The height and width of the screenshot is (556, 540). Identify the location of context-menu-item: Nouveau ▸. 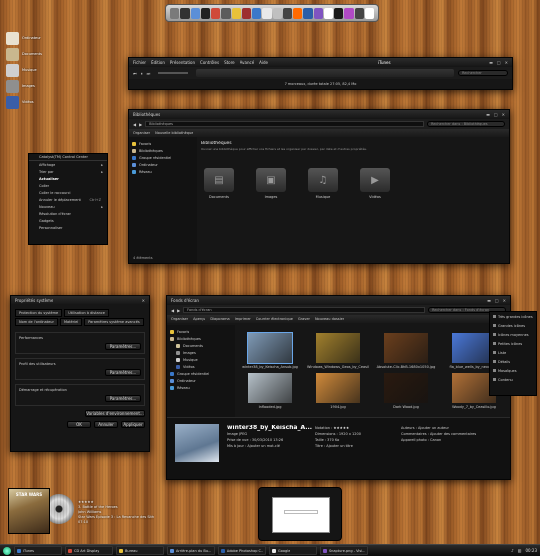
(68, 206).